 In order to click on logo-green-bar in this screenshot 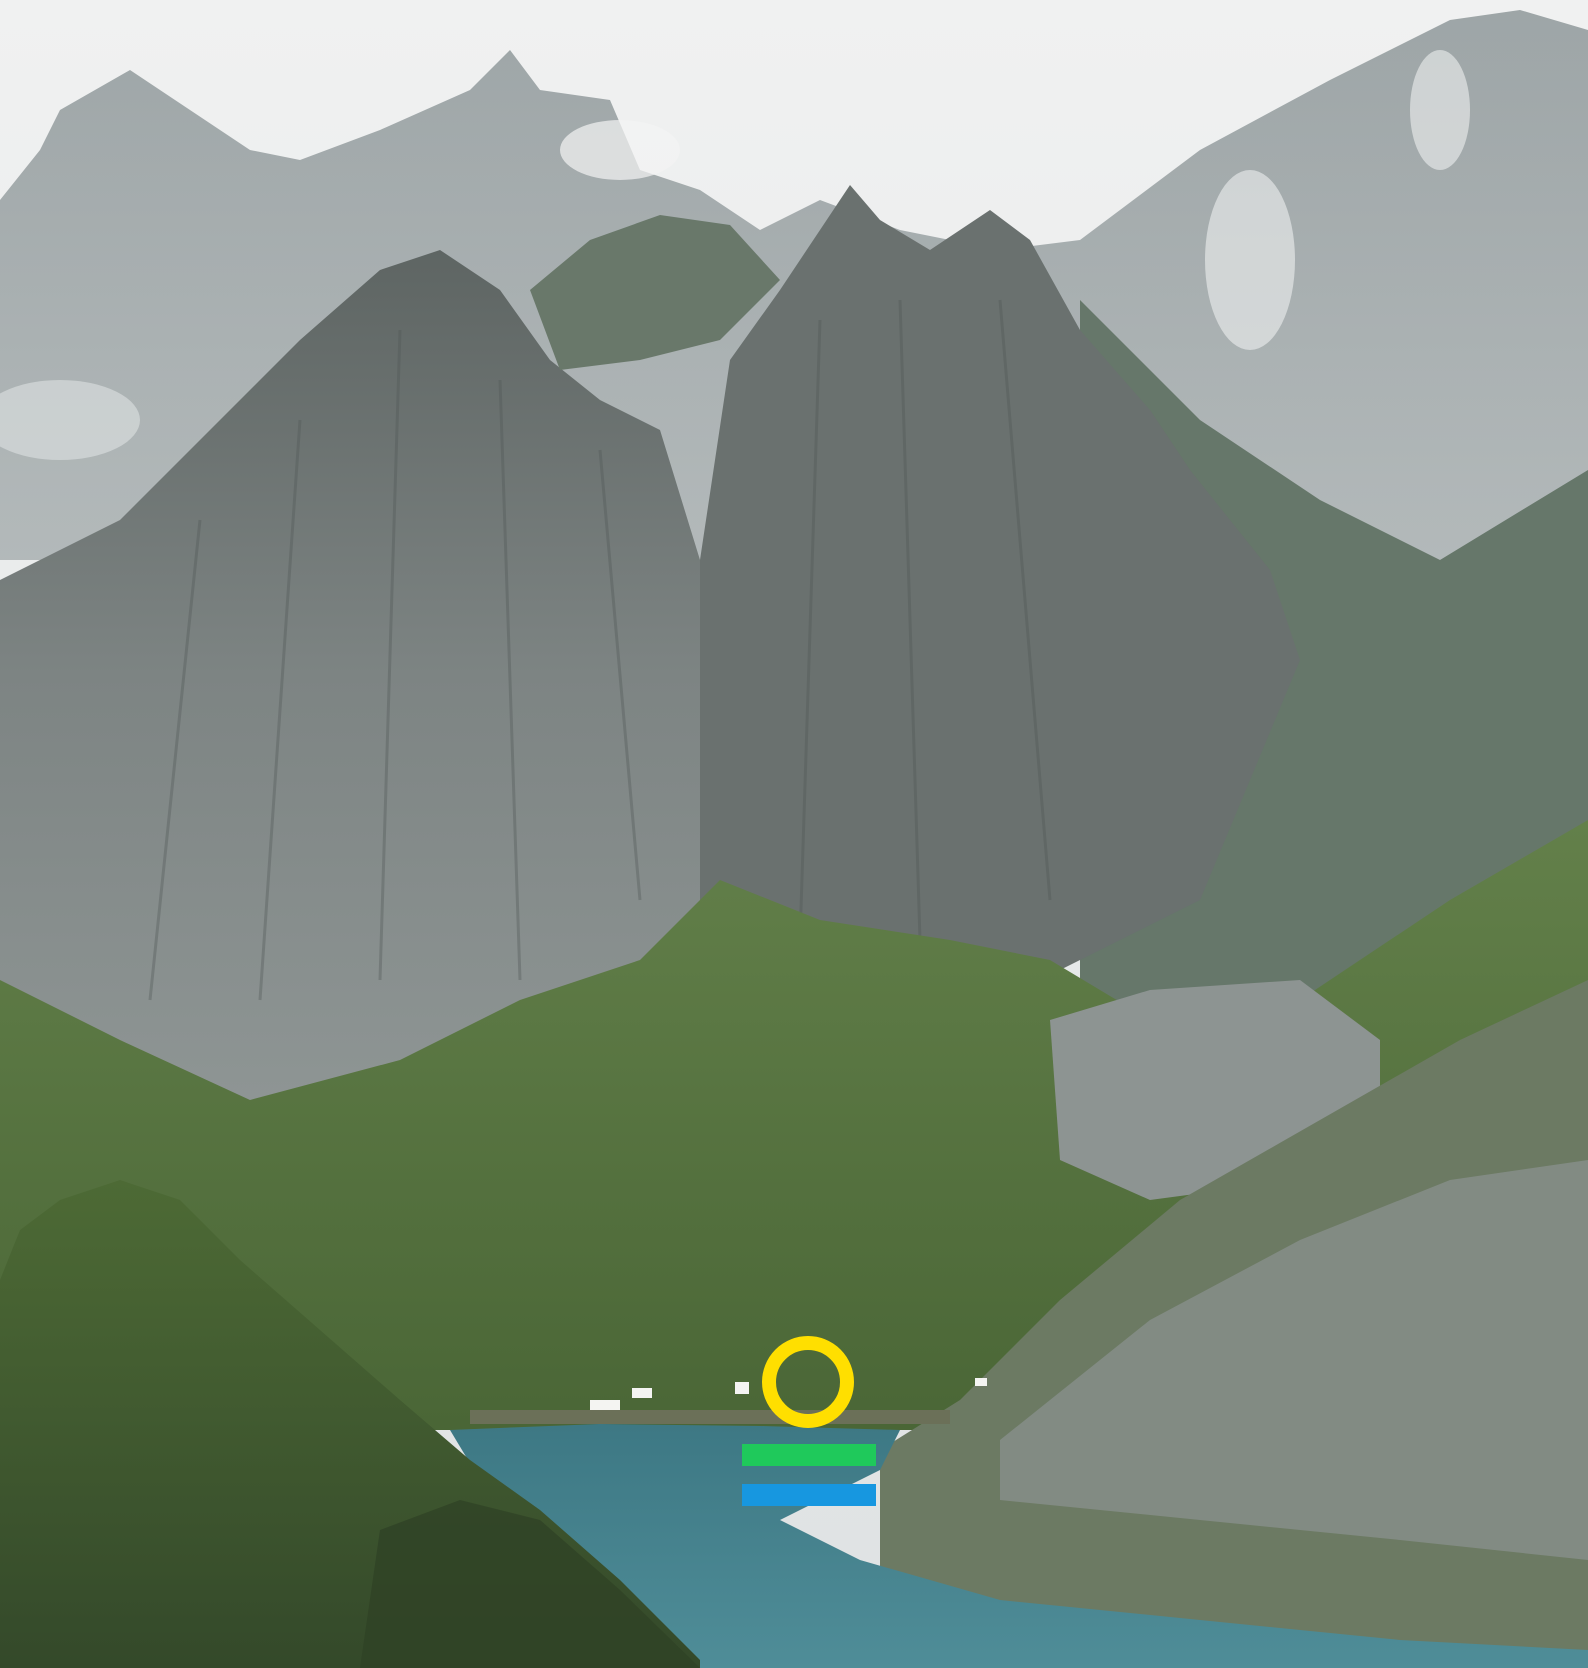, I will do `click(809, 1455)`.